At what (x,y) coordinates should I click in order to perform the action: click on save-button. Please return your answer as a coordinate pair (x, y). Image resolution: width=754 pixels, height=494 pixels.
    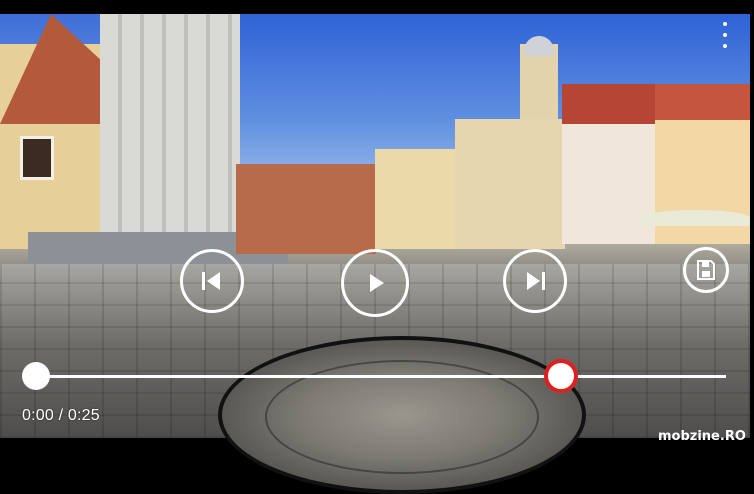
    Looking at the image, I should click on (706, 270).